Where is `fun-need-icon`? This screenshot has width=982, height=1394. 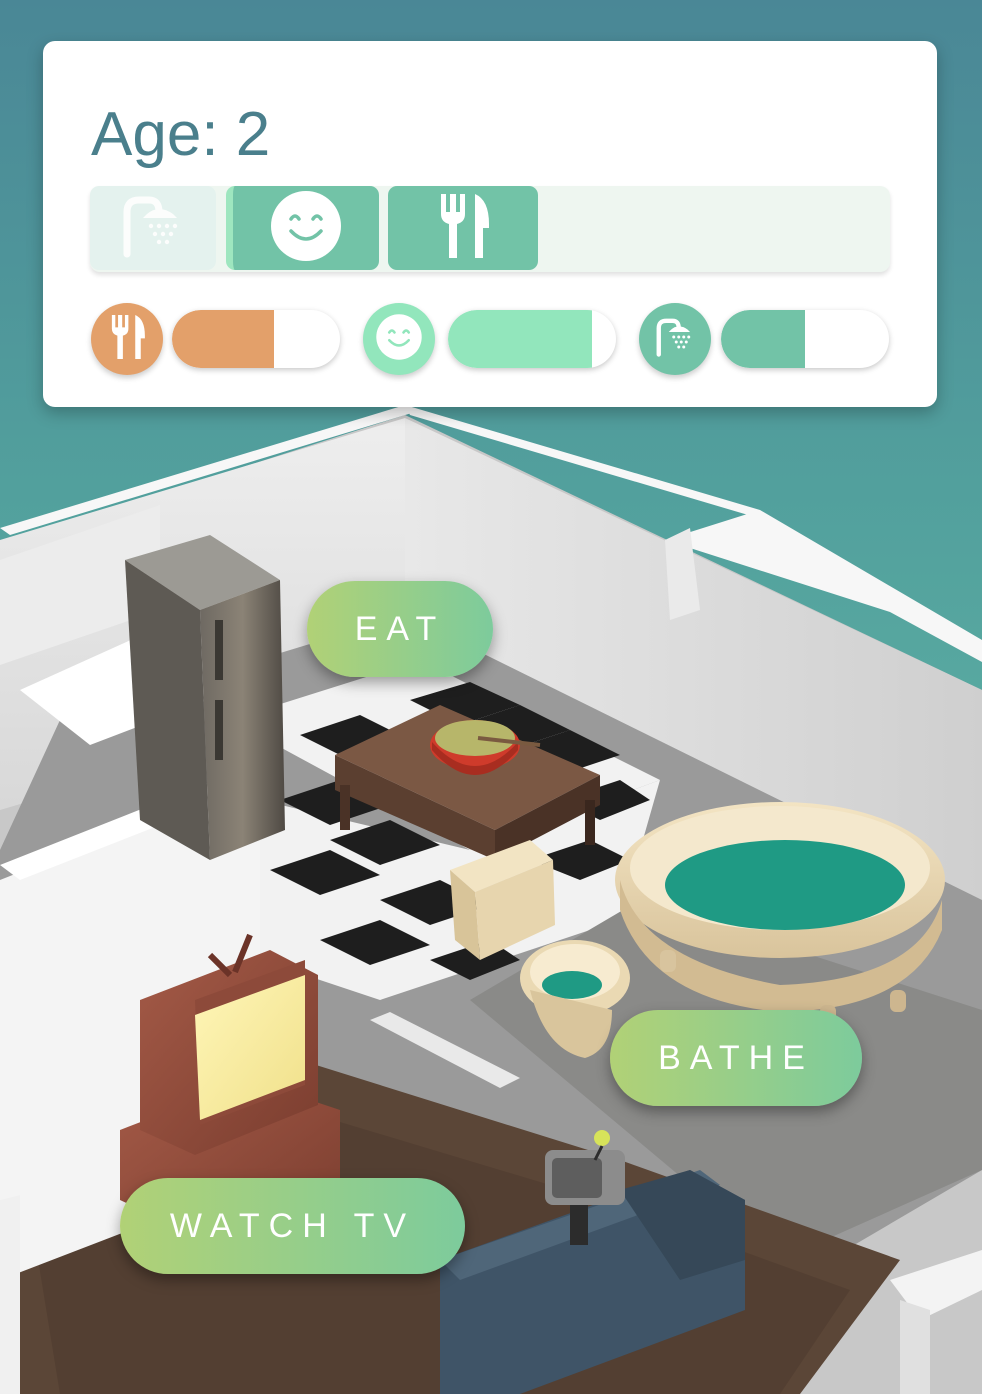
fun-need-icon is located at coordinates (399, 339).